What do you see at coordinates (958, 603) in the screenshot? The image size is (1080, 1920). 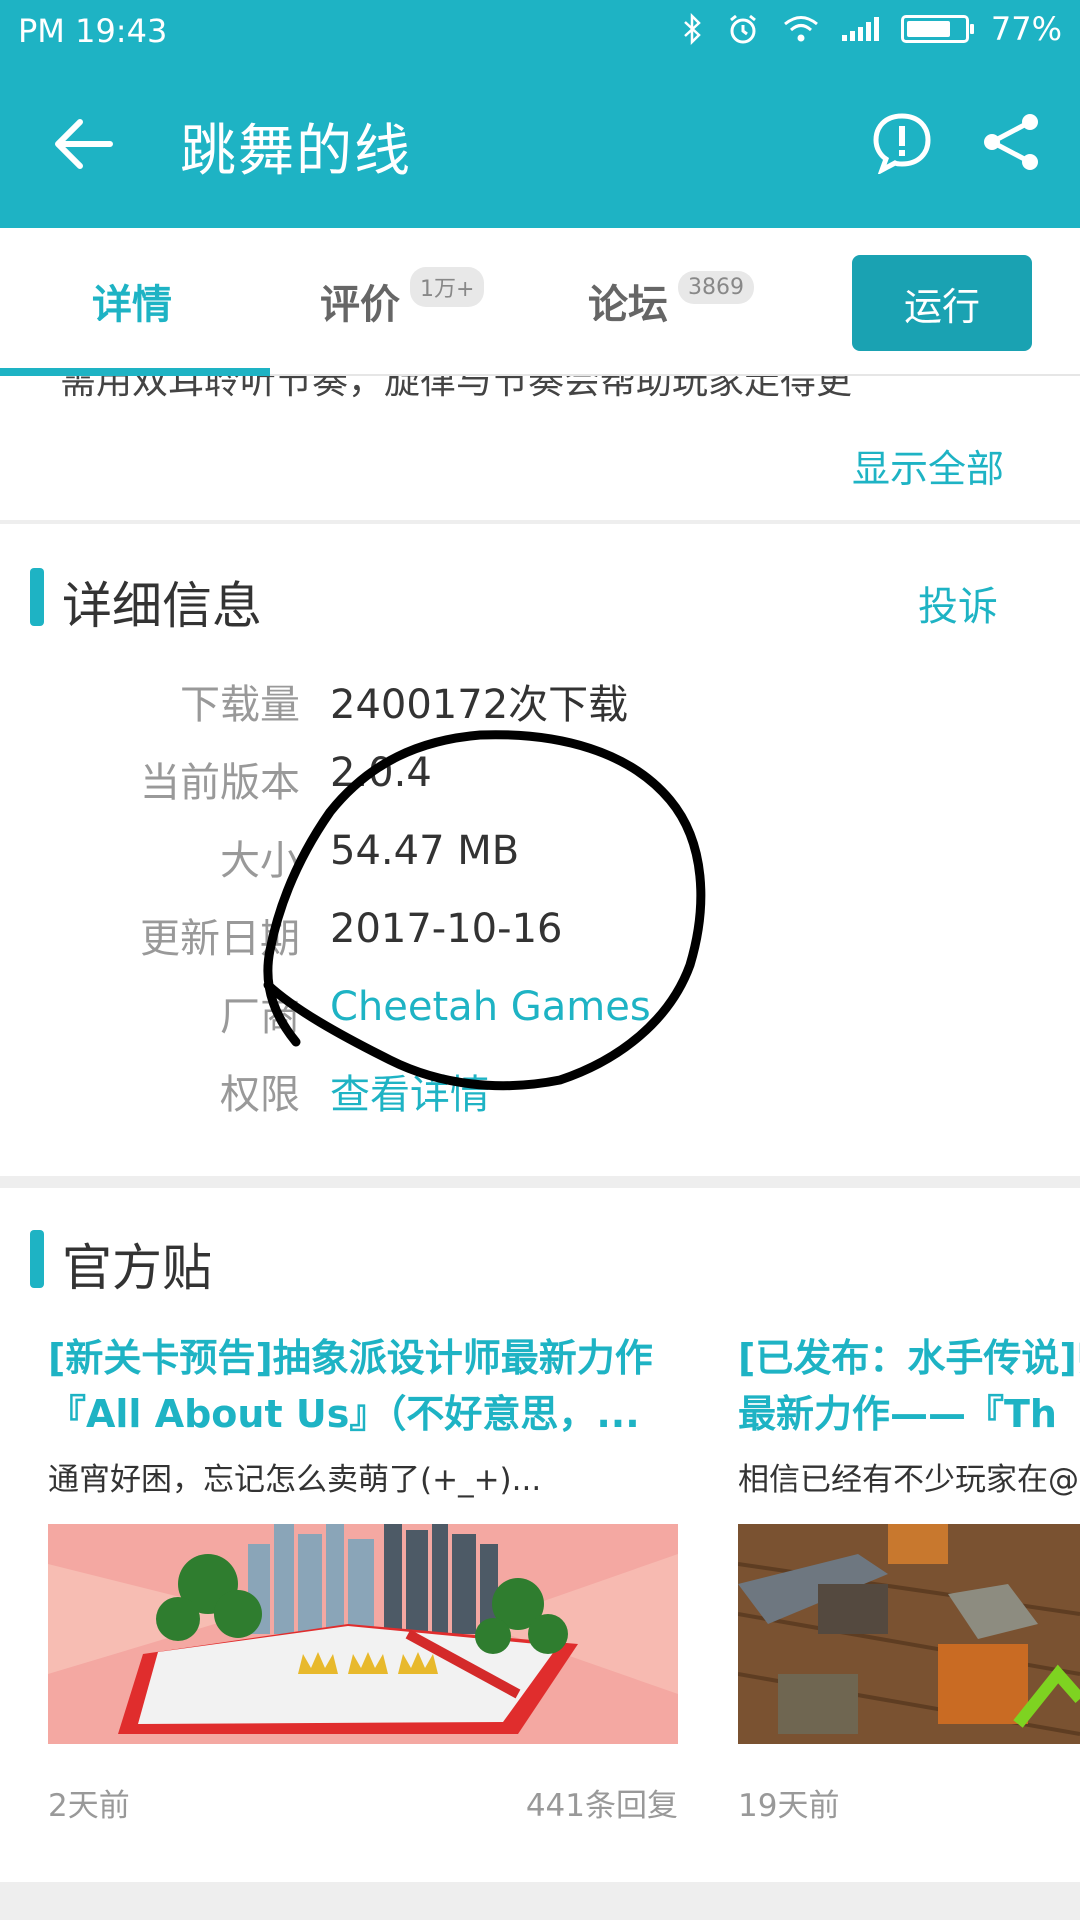 I see `complain-link: 投诉` at bounding box center [958, 603].